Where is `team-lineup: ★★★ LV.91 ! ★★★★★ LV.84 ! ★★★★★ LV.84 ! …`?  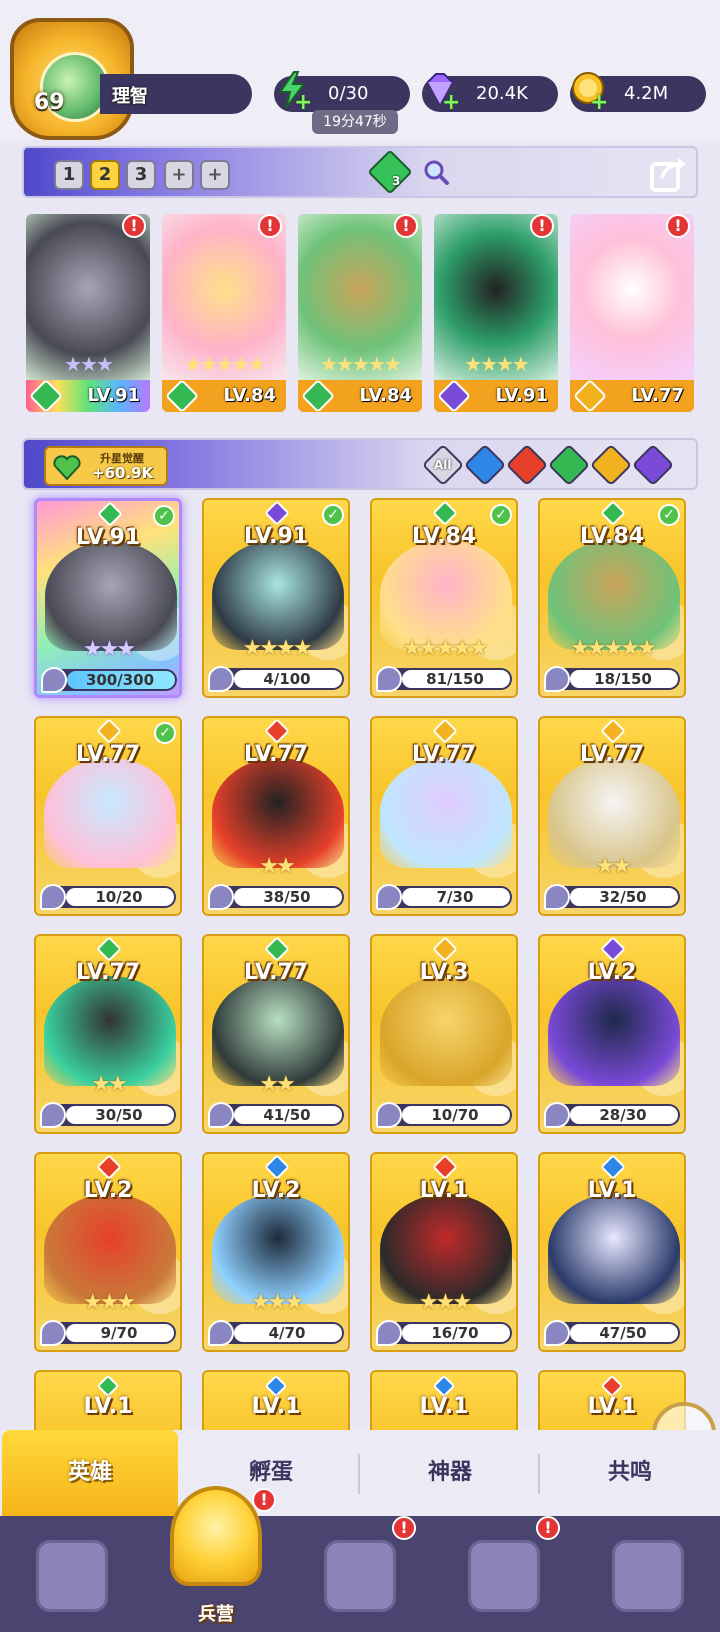 team-lineup: ★★★ LV.91 ! ★★★★★ LV.84 ! ★★★★★ LV.84 ! … is located at coordinates (361, 313).